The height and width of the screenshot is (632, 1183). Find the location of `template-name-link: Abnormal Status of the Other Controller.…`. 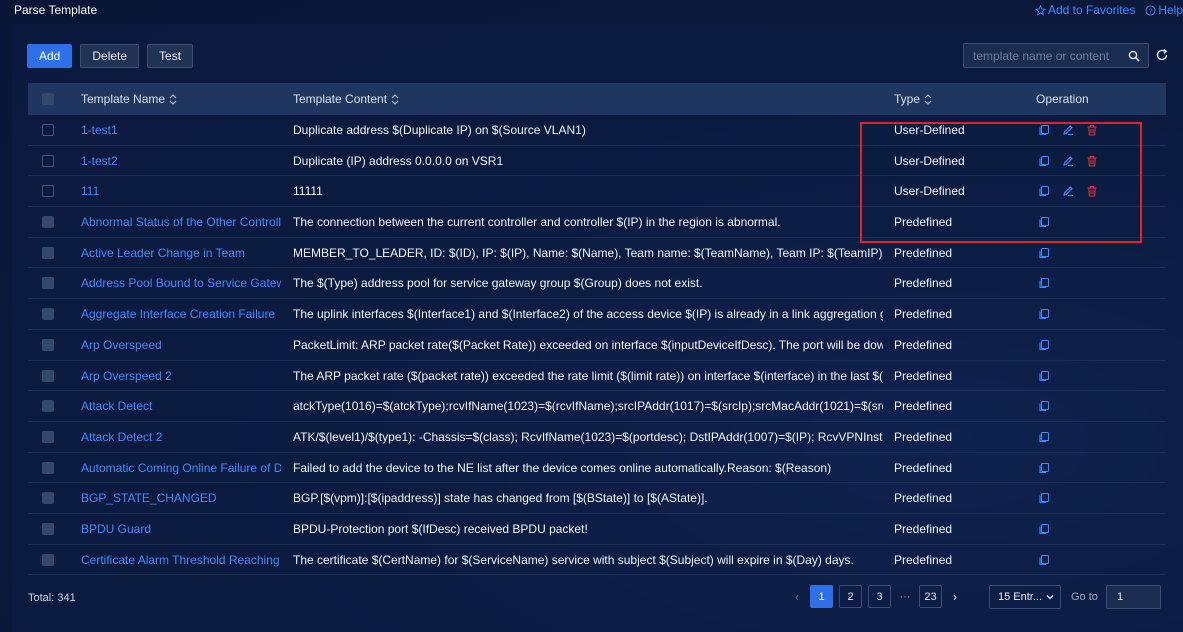

template-name-link: Abnormal Status of the Other Controller.… is located at coordinates (181, 222).